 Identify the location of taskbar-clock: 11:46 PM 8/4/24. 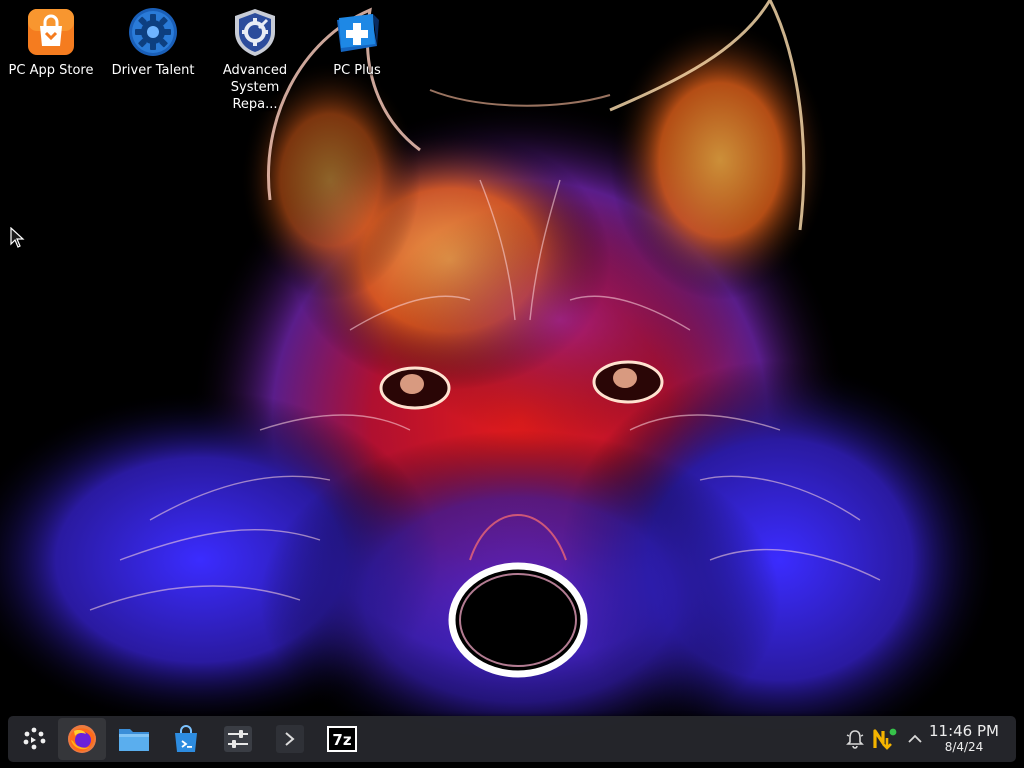
(964, 738).